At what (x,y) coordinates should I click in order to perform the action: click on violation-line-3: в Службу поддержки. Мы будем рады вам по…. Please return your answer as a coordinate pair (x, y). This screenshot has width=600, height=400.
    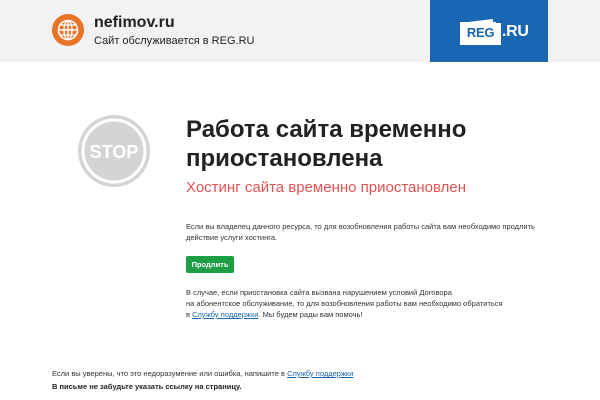
    Looking at the image, I should click on (366, 314).